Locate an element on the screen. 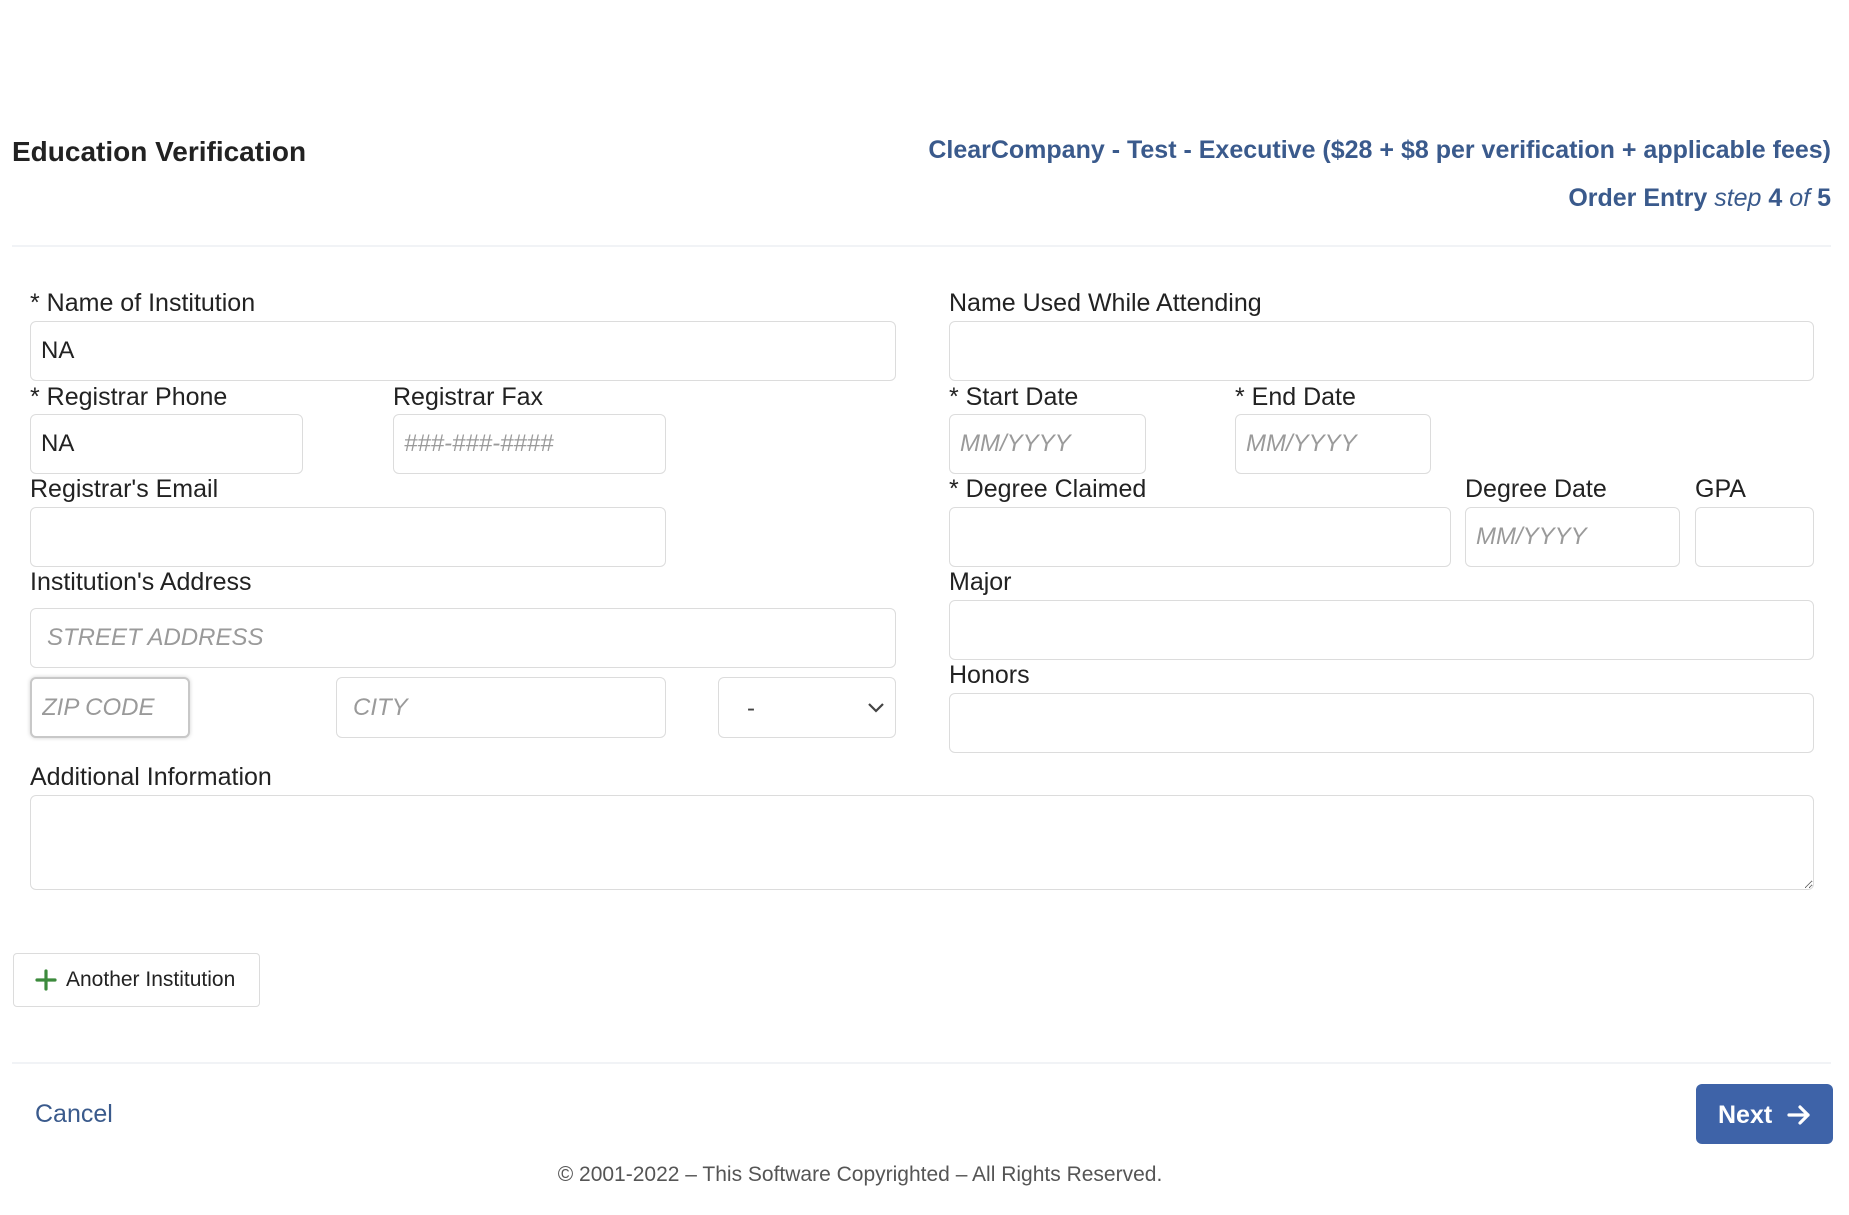 Image resolution: width=1849 pixels, height=1215 pixels. plus-icon is located at coordinates (46, 980).